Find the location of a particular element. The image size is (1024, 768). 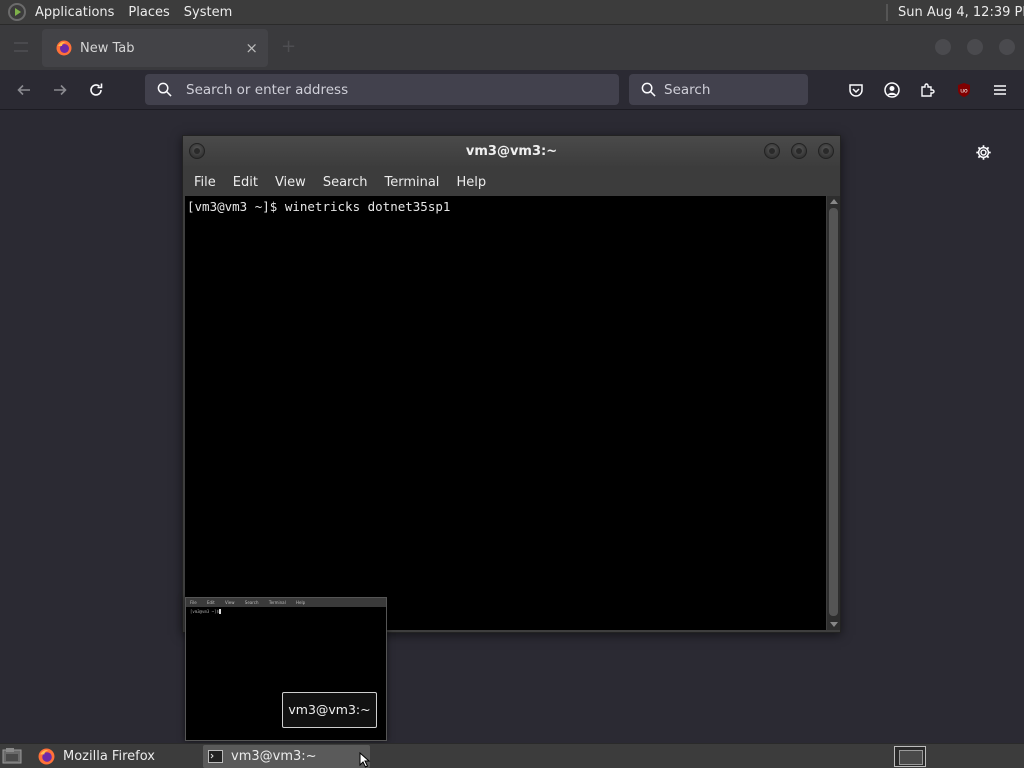

preview-prompt: [vm3@vm3 ~]$ is located at coordinates (204, 611).